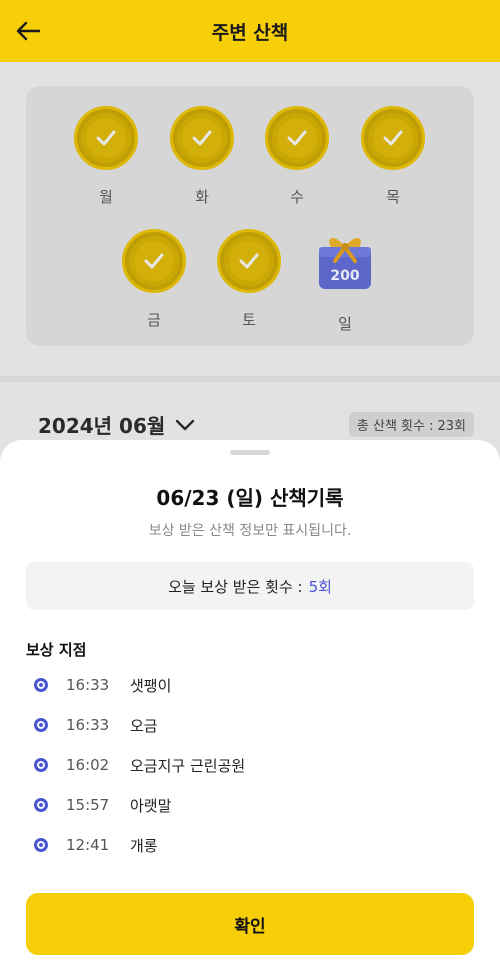 The height and width of the screenshot is (973, 500). Describe the element at coordinates (202, 197) in the screenshot. I see `day-label: 화` at that location.